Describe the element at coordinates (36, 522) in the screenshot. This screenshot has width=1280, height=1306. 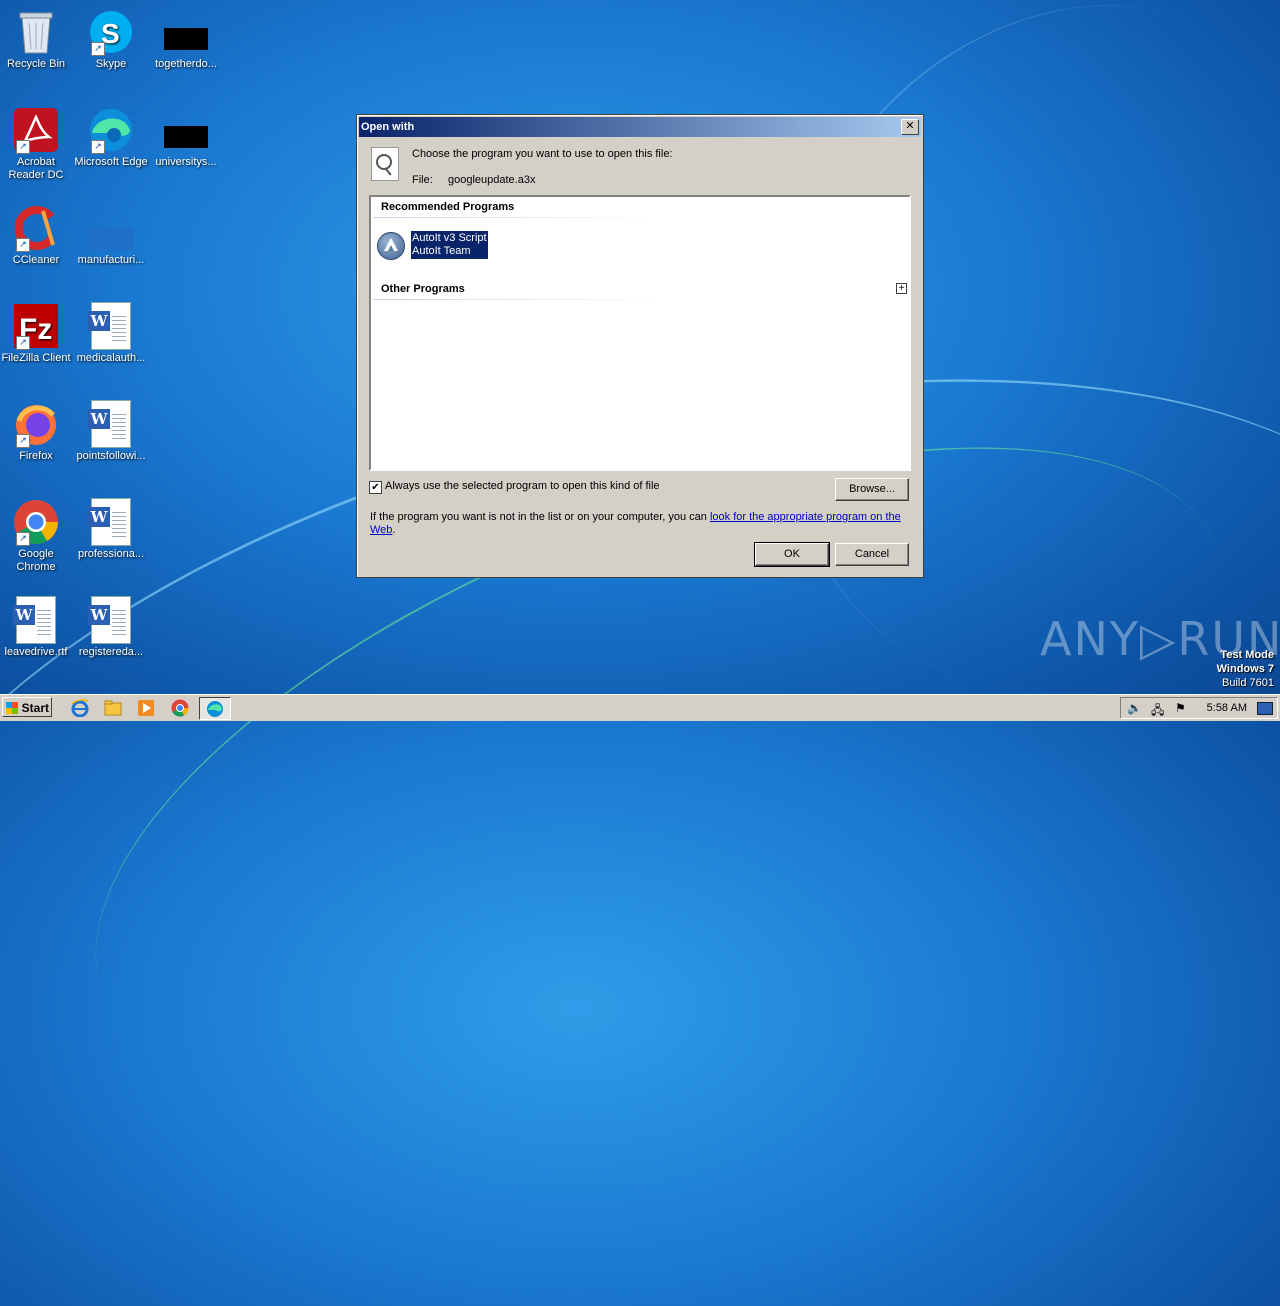
I see `chrome-icon: ↗` at that location.